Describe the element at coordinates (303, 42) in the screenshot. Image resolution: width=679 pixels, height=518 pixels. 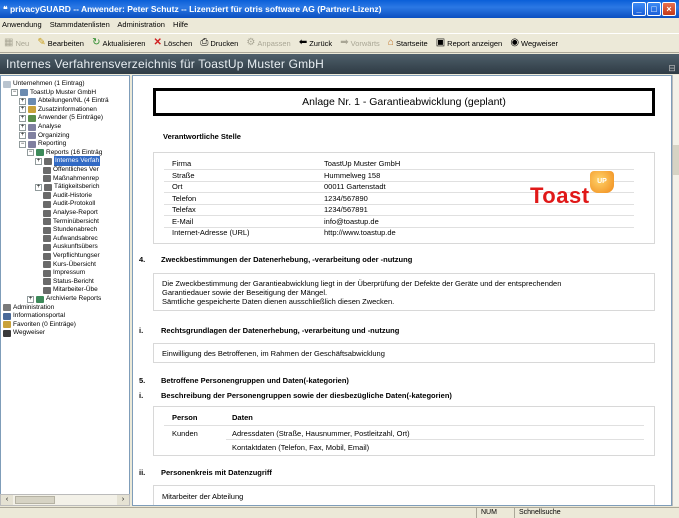
I see `back-arrow-icon: ⬅` at that location.